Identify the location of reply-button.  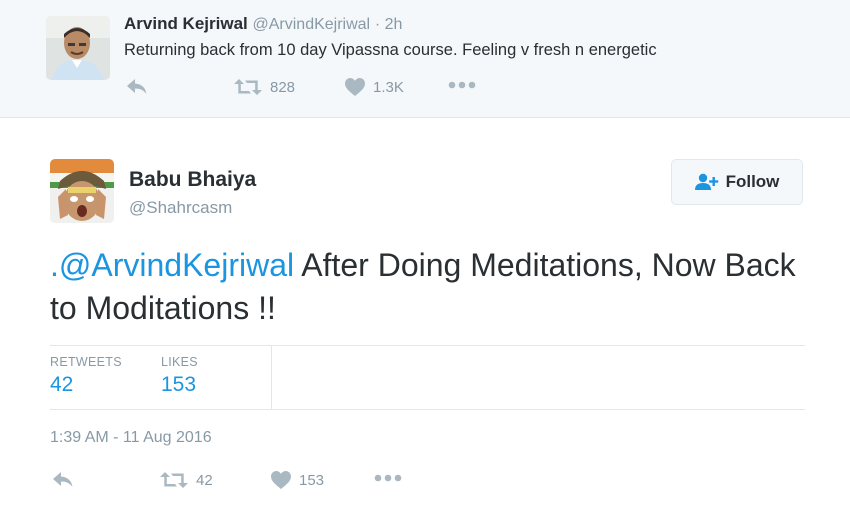
(63, 480).